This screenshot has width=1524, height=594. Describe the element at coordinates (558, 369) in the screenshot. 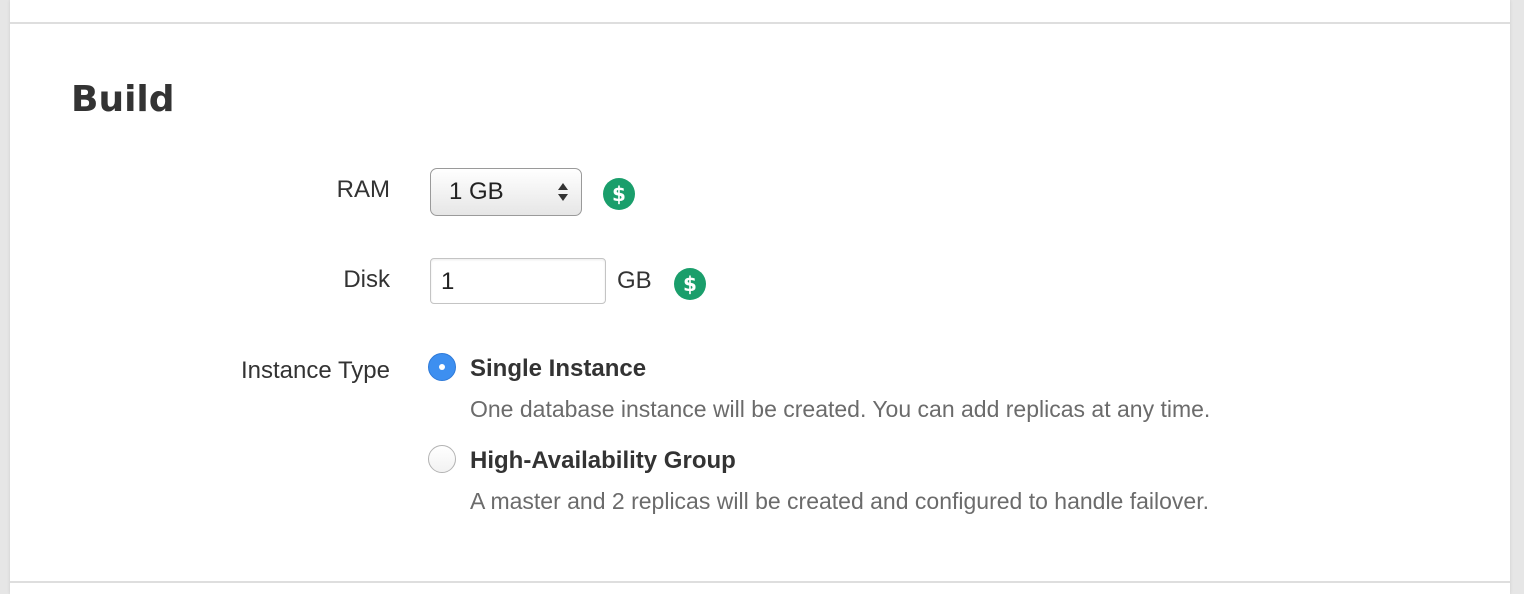

I see `single-instance-option-title: Single Instance` at that location.